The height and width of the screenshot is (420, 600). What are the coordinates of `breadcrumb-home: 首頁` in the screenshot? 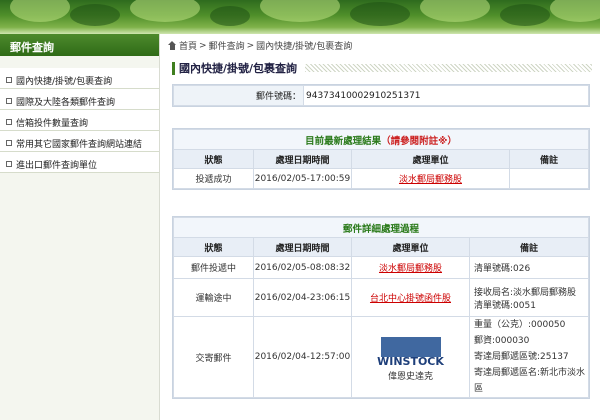 It's located at (188, 45).